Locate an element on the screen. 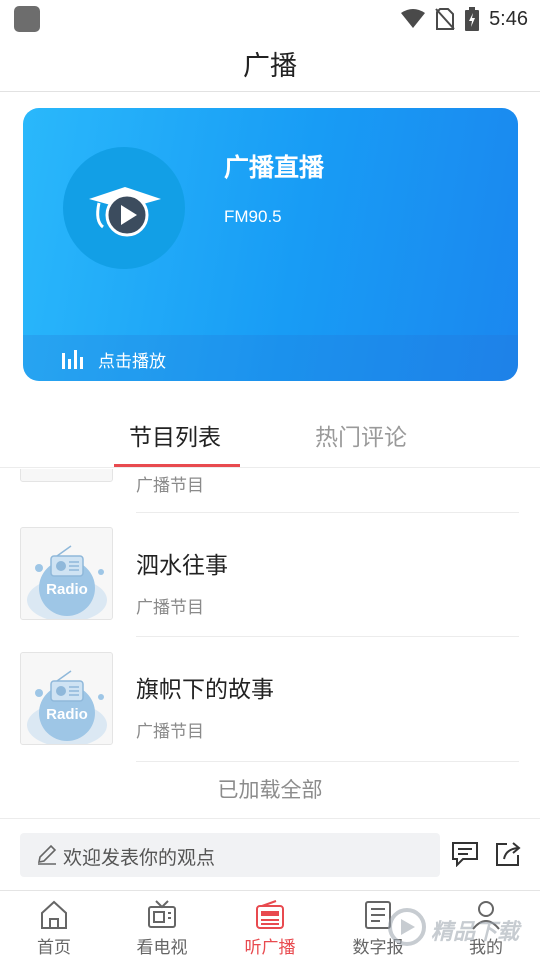 This screenshot has width=540, height=960. radio-icon is located at coordinates (270, 914).